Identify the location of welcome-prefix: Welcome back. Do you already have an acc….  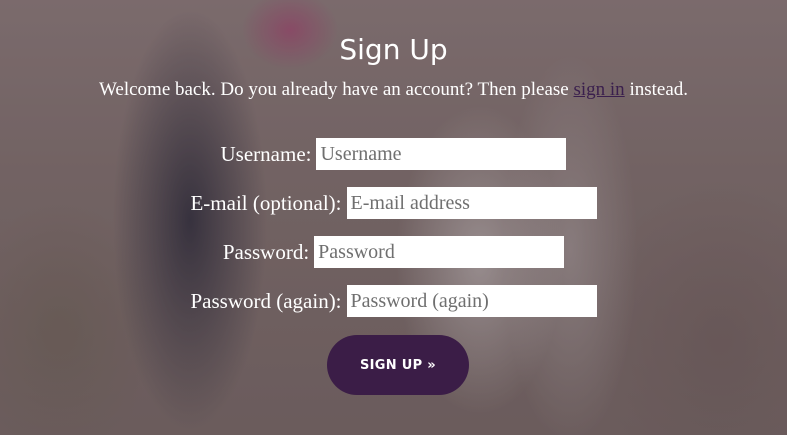
(336, 89).